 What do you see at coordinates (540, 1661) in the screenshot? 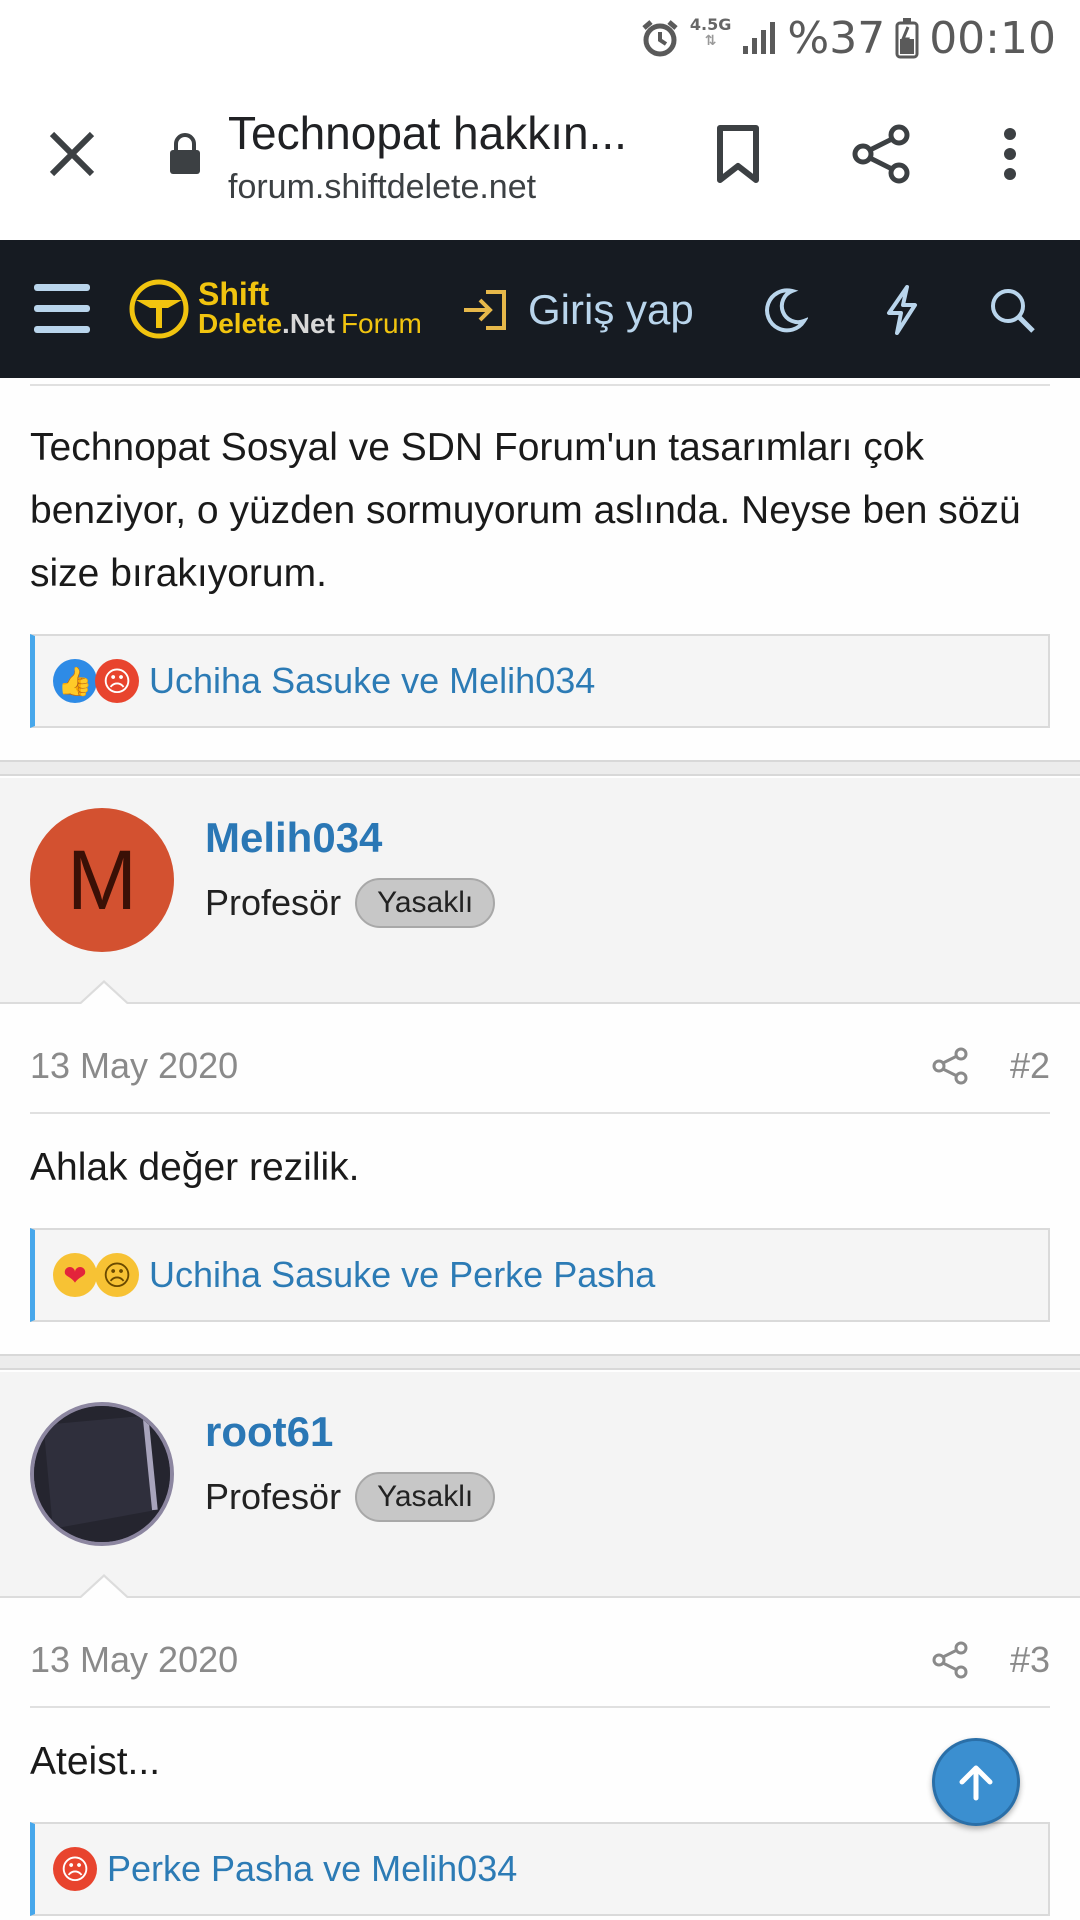
I see `post-meta: 13 May 2020 #3` at bounding box center [540, 1661].